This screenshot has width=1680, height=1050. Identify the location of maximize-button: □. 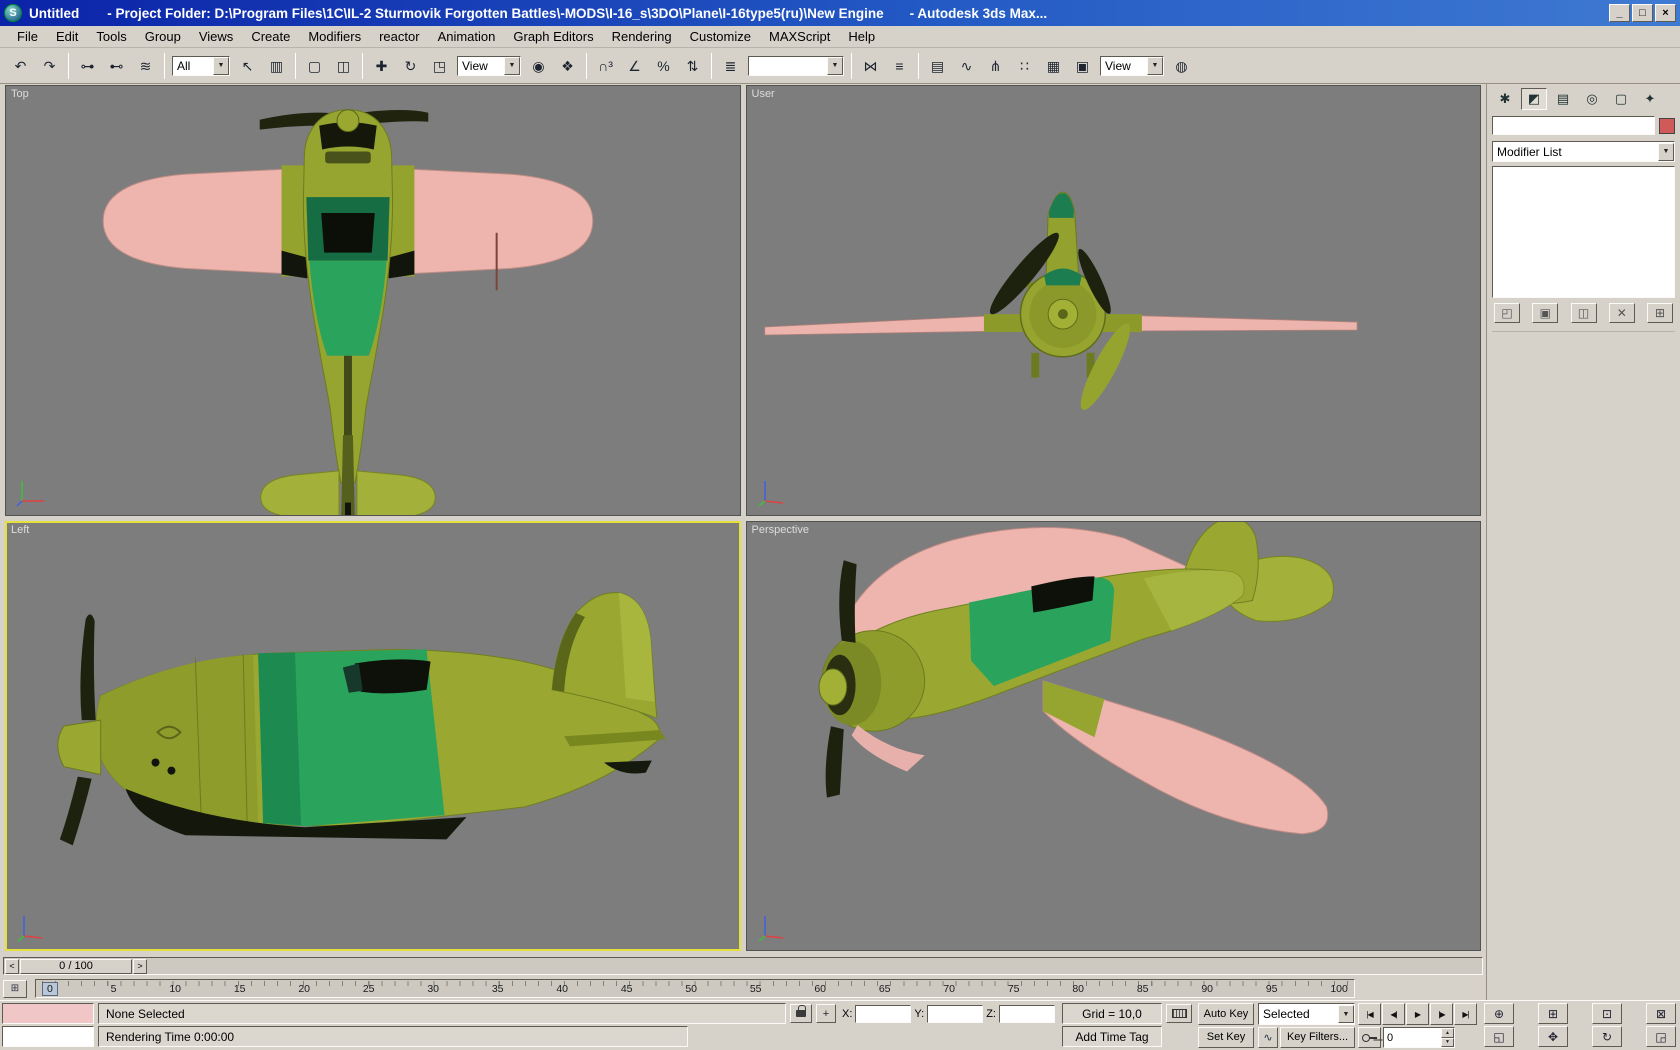
(1642, 13).